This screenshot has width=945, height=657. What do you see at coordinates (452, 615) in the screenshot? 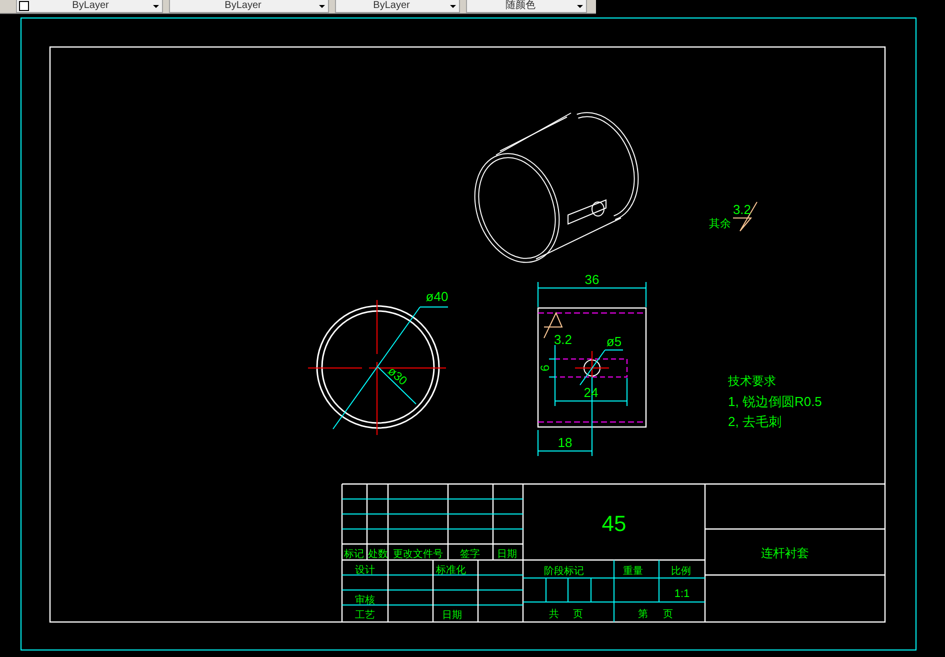
I see `table-label: 日期` at bounding box center [452, 615].